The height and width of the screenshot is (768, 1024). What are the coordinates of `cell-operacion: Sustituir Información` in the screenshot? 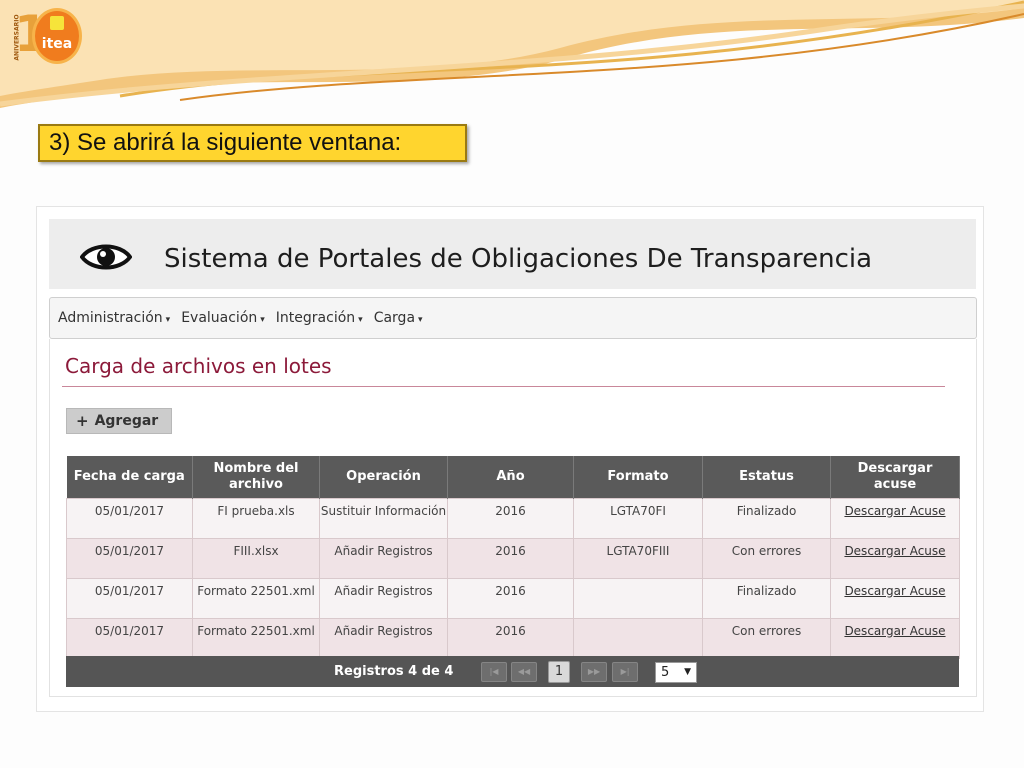 It's located at (383, 518).